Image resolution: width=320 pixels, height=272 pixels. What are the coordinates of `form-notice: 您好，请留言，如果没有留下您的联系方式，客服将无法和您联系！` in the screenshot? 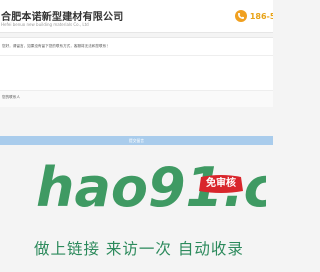 It's located at (56, 46).